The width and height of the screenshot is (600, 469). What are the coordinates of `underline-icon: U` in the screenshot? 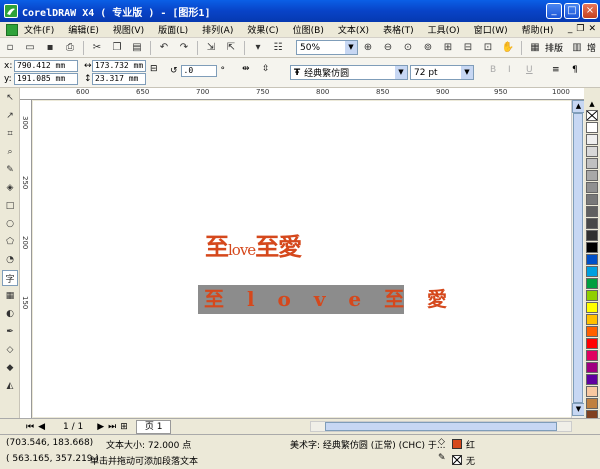 It's located at (529, 70).